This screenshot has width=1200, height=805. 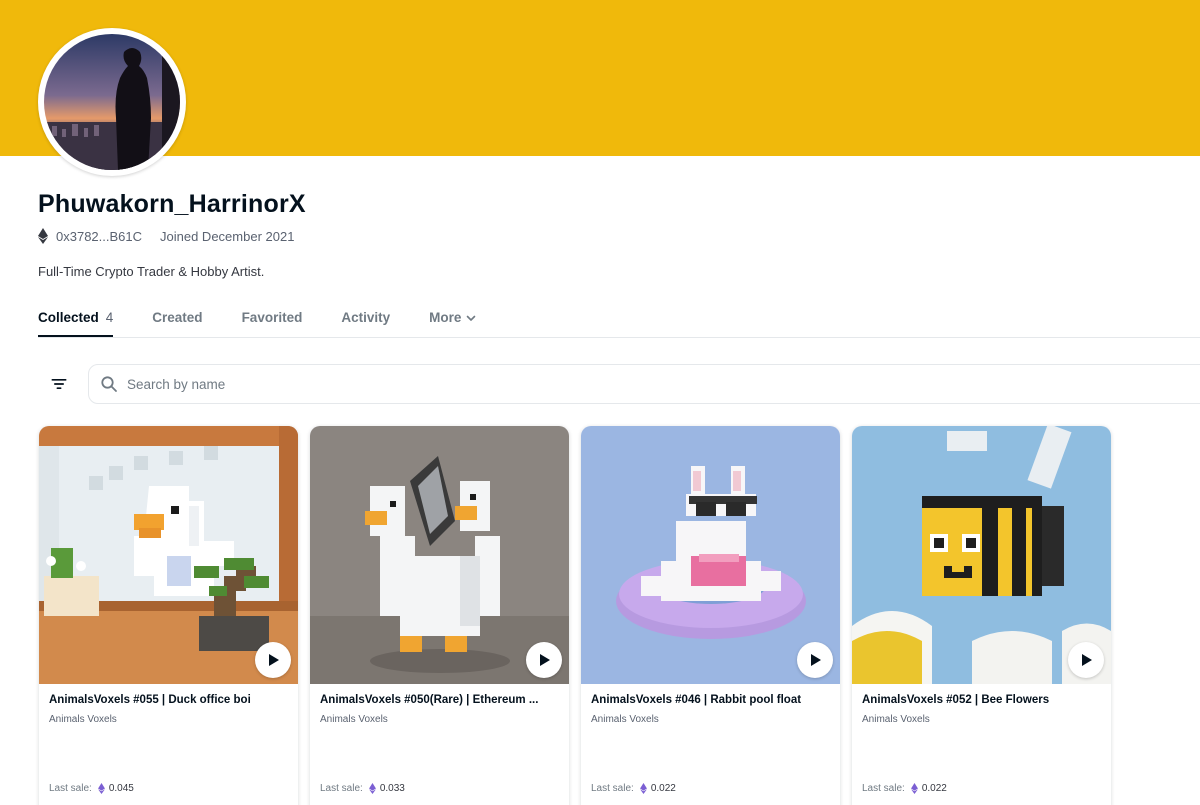 What do you see at coordinates (392, 788) in the screenshot?
I see `last-sale-price: 0.033` at bounding box center [392, 788].